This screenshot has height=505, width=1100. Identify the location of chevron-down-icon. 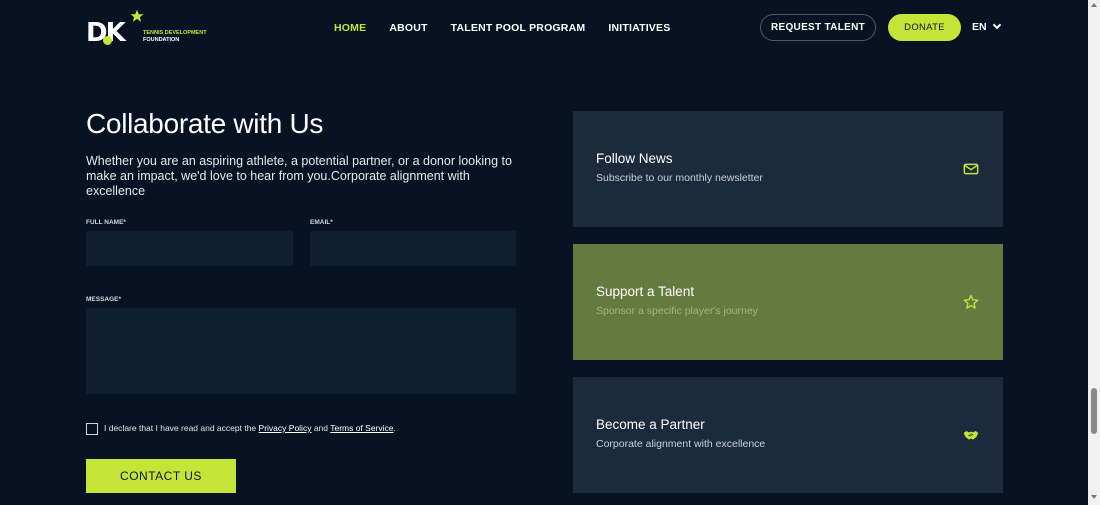
(996, 25).